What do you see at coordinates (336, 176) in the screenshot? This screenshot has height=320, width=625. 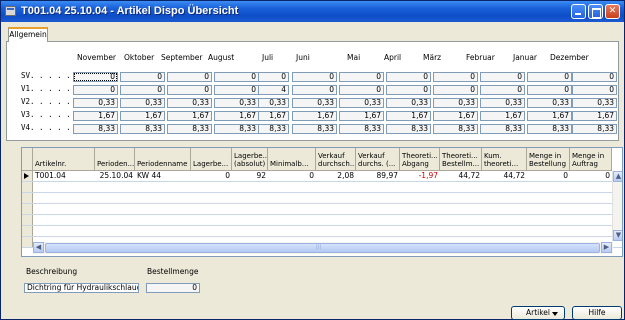 I see `grid-cell: 2,08` at bounding box center [336, 176].